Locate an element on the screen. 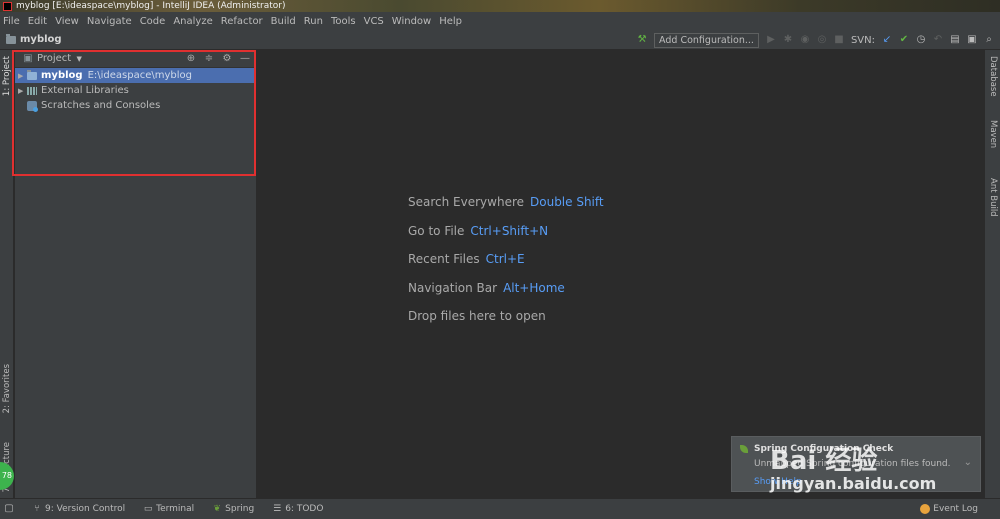  tree-item-label: myblog is located at coordinates (62, 75).